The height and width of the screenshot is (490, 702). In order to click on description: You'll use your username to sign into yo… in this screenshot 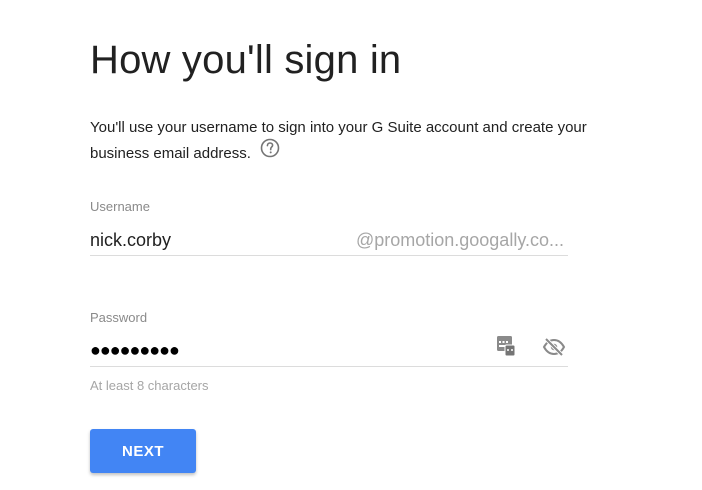, I will do `click(340, 141)`.